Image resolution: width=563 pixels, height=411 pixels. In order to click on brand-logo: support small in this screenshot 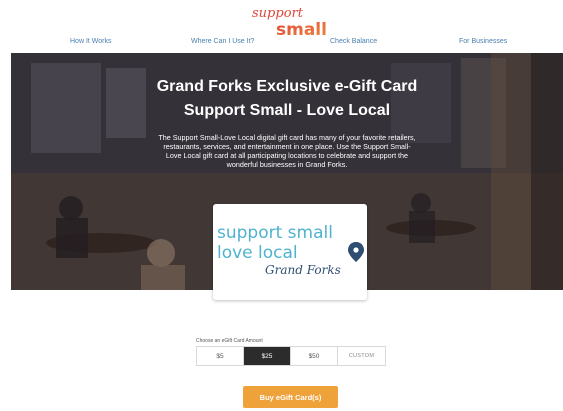, I will do `click(281, 21)`.